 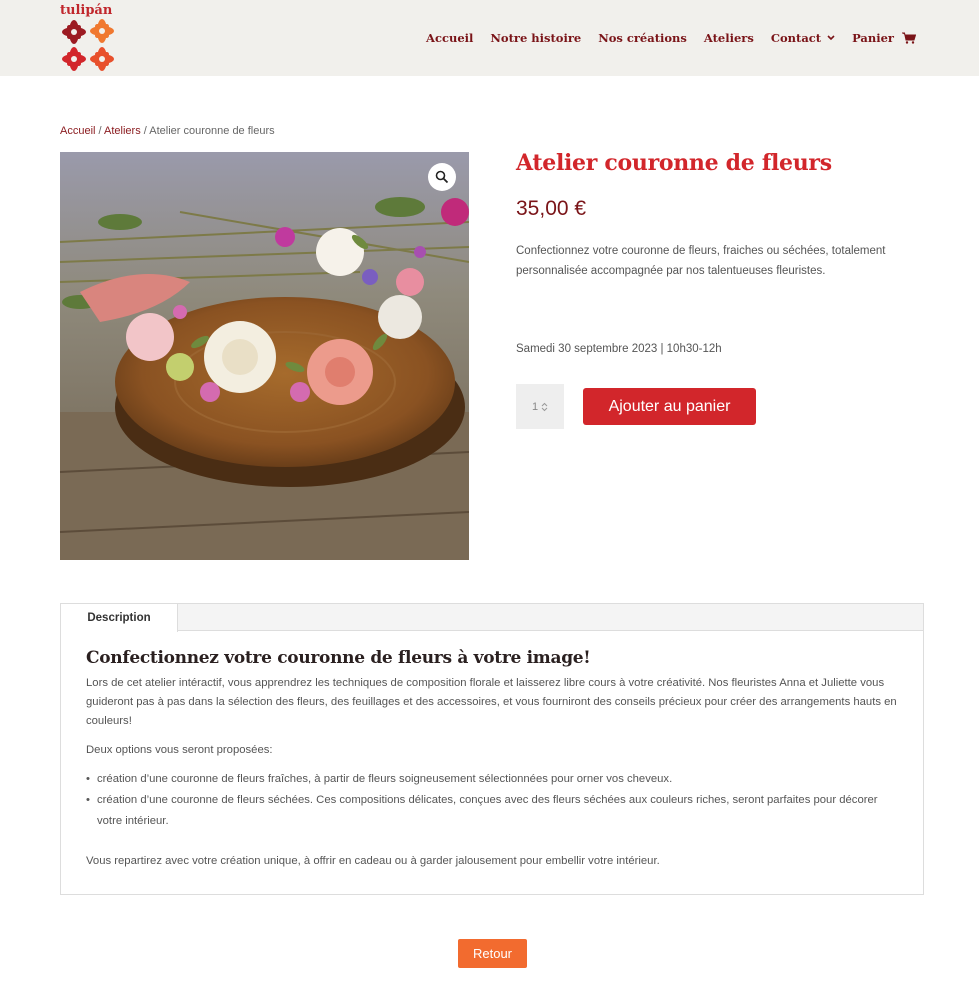 I want to click on tab-strip, so click(x=492, y=617).